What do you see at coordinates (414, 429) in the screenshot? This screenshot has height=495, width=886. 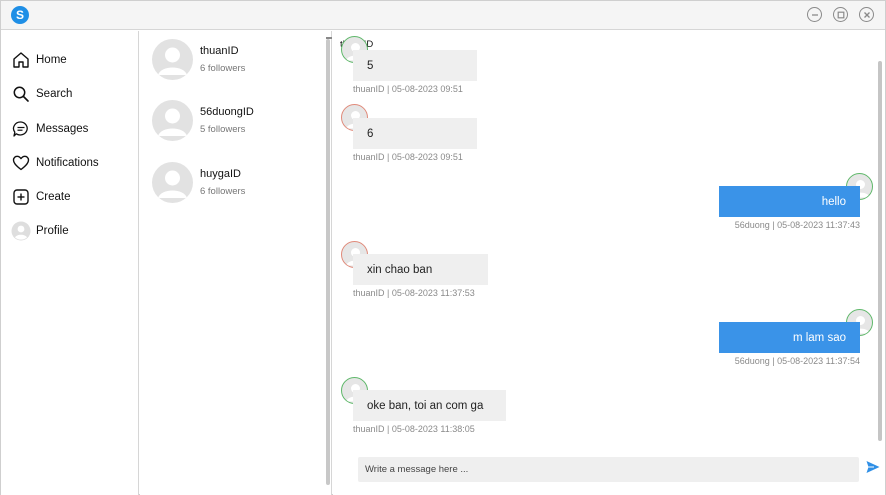 I see `message-meta: thuanID | 05-08-2023 11:38:05` at bounding box center [414, 429].